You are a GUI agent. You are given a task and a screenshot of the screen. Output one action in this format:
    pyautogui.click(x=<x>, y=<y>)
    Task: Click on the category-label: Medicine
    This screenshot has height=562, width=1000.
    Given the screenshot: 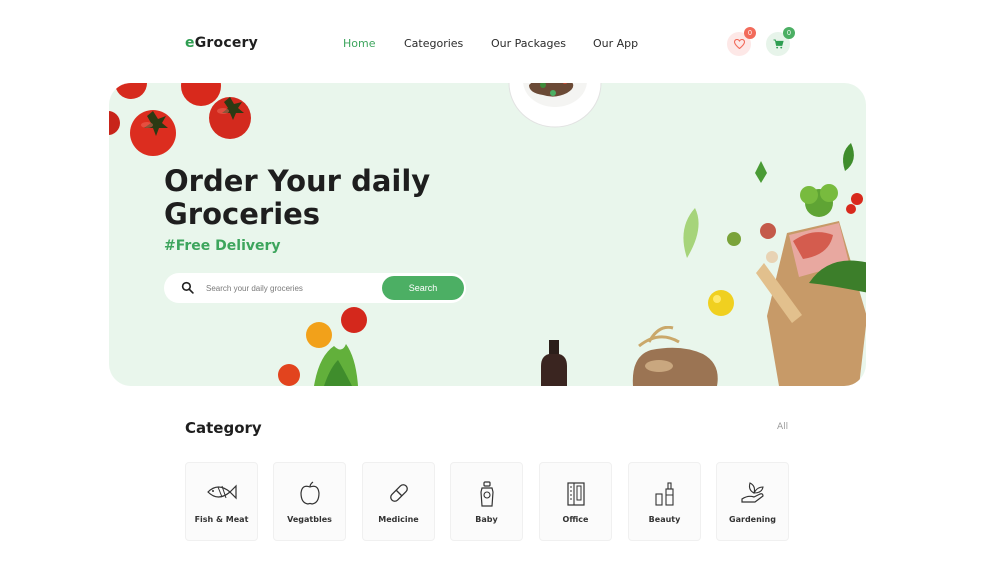 What is the action you would take?
    pyautogui.click(x=398, y=519)
    